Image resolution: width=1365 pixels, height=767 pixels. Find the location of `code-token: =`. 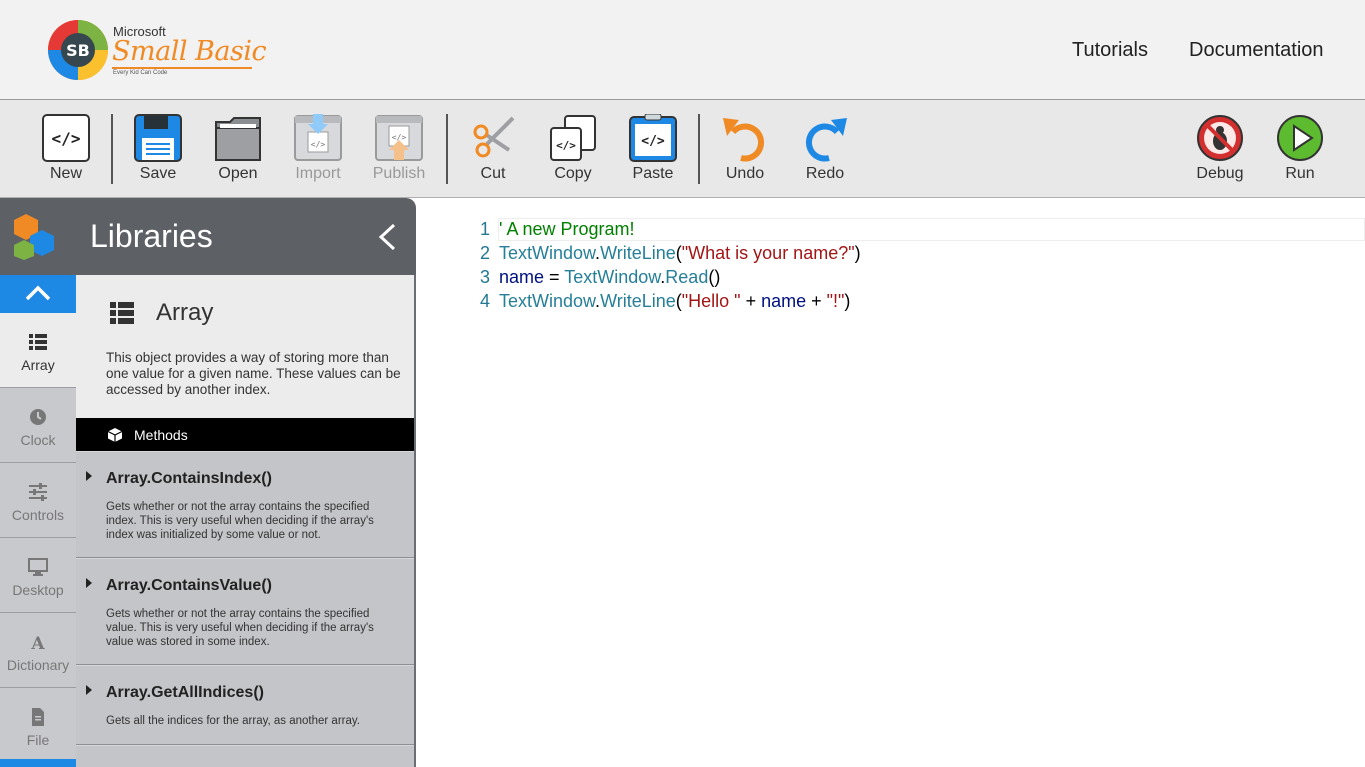

code-token: = is located at coordinates (554, 277).